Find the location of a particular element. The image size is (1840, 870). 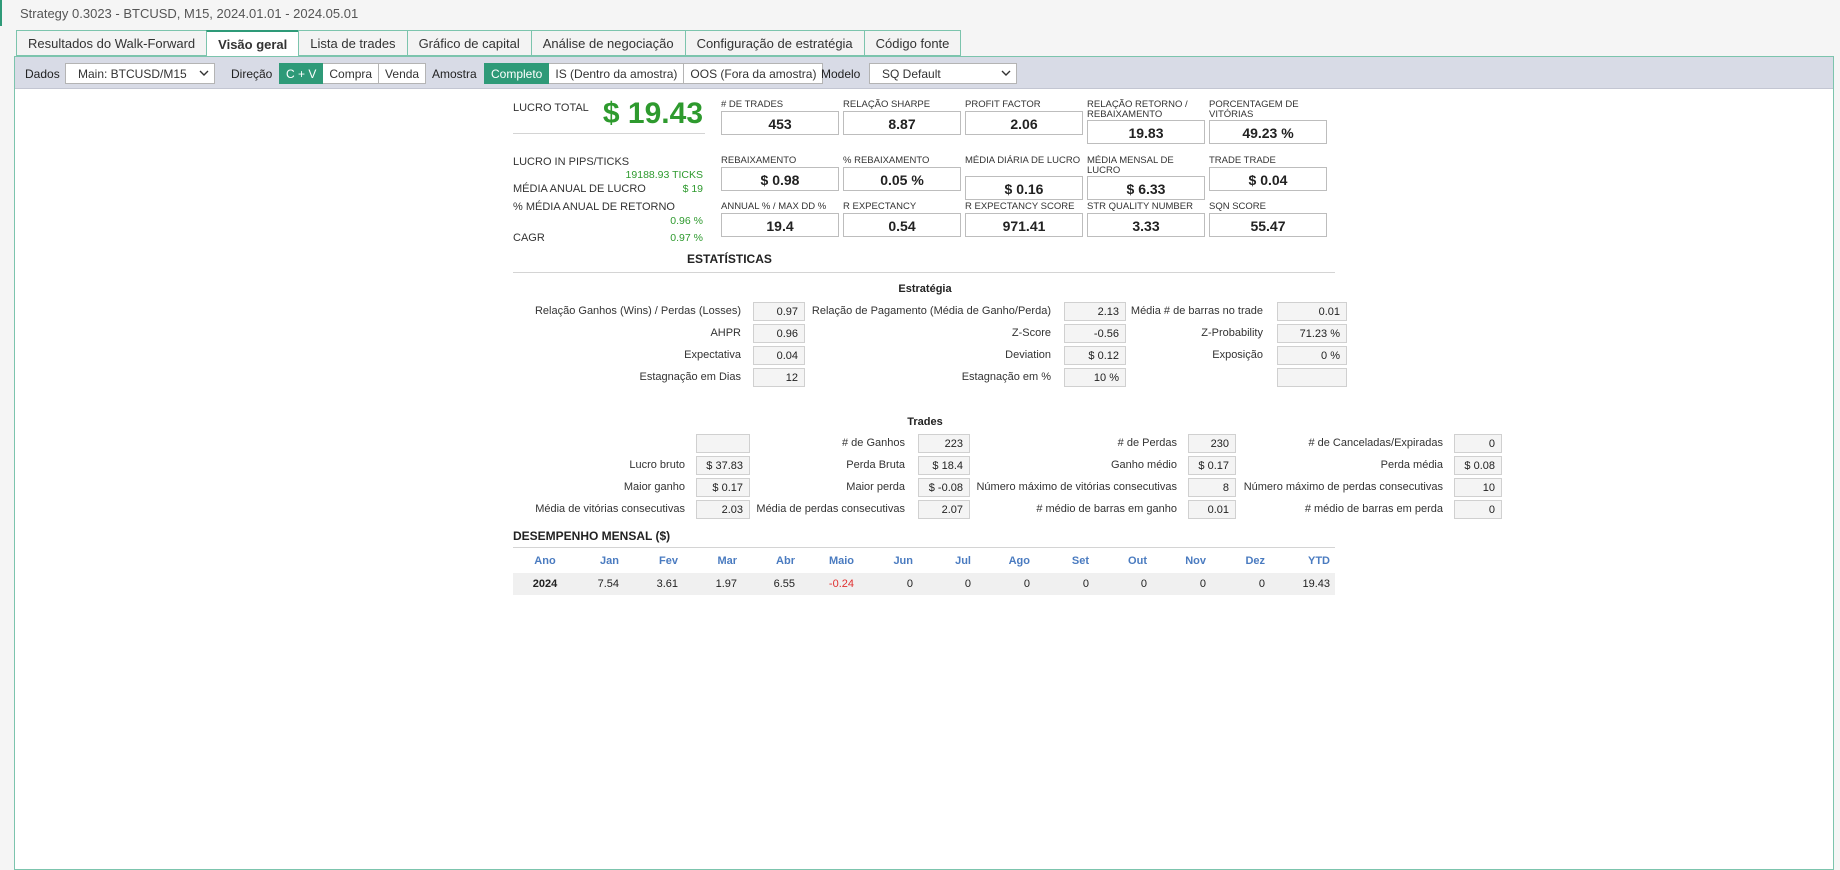

month-header: Dez is located at coordinates (1255, 561).